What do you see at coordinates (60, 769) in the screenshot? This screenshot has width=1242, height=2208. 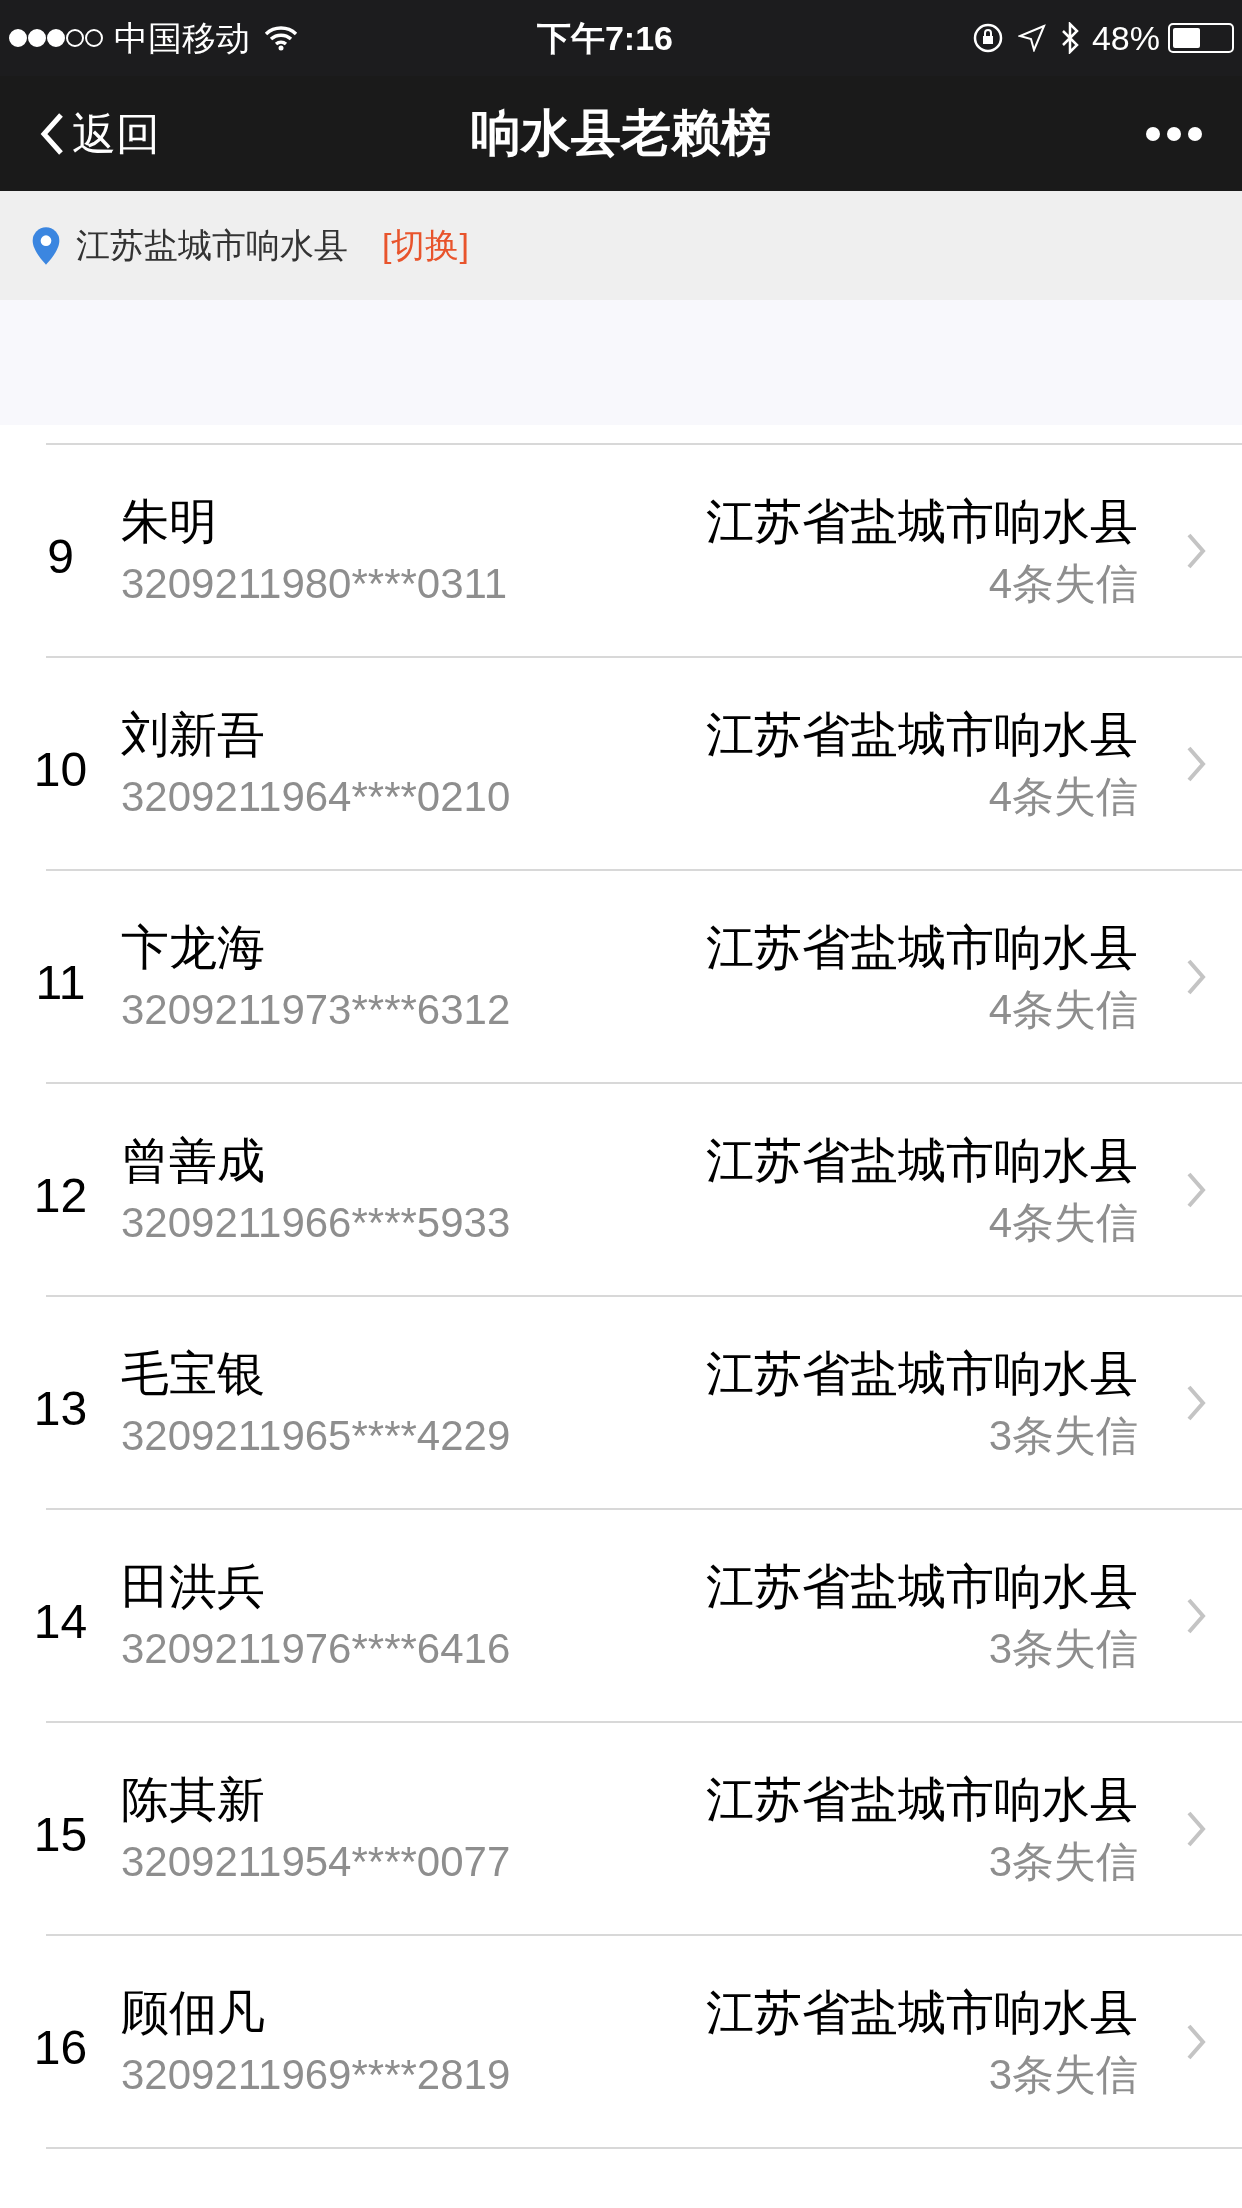 I see `rank-number: 10` at bounding box center [60, 769].